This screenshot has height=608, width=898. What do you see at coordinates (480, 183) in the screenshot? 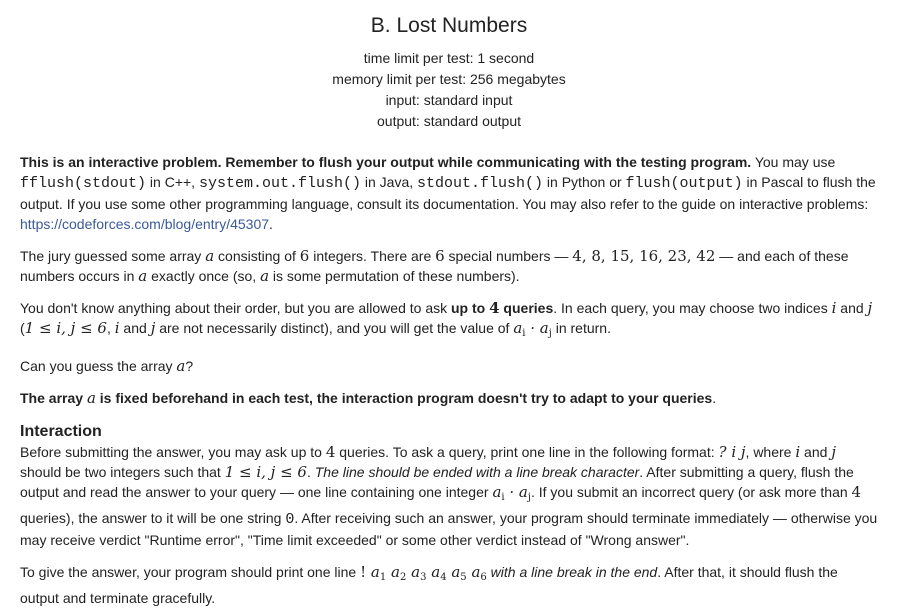
I see `code-python-flush: stdout.flush()` at bounding box center [480, 183].